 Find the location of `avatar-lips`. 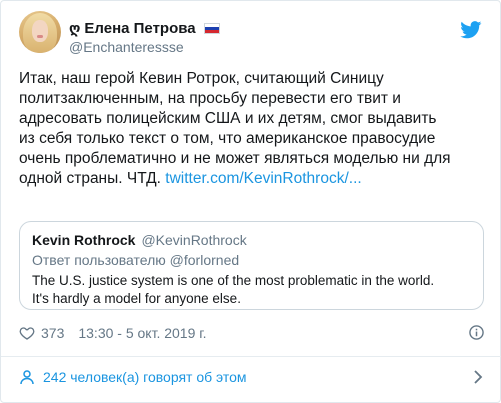

avatar-lips is located at coordinates (40, 36).